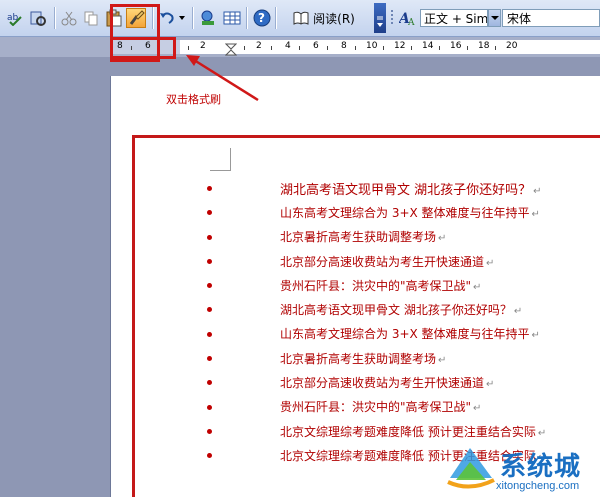 The image size is (600, 497). What do you see at coordinates (538, 486) in the screenshot?
I see `watermark-url: xitongcheng.com` at bounding box center [538, 486].